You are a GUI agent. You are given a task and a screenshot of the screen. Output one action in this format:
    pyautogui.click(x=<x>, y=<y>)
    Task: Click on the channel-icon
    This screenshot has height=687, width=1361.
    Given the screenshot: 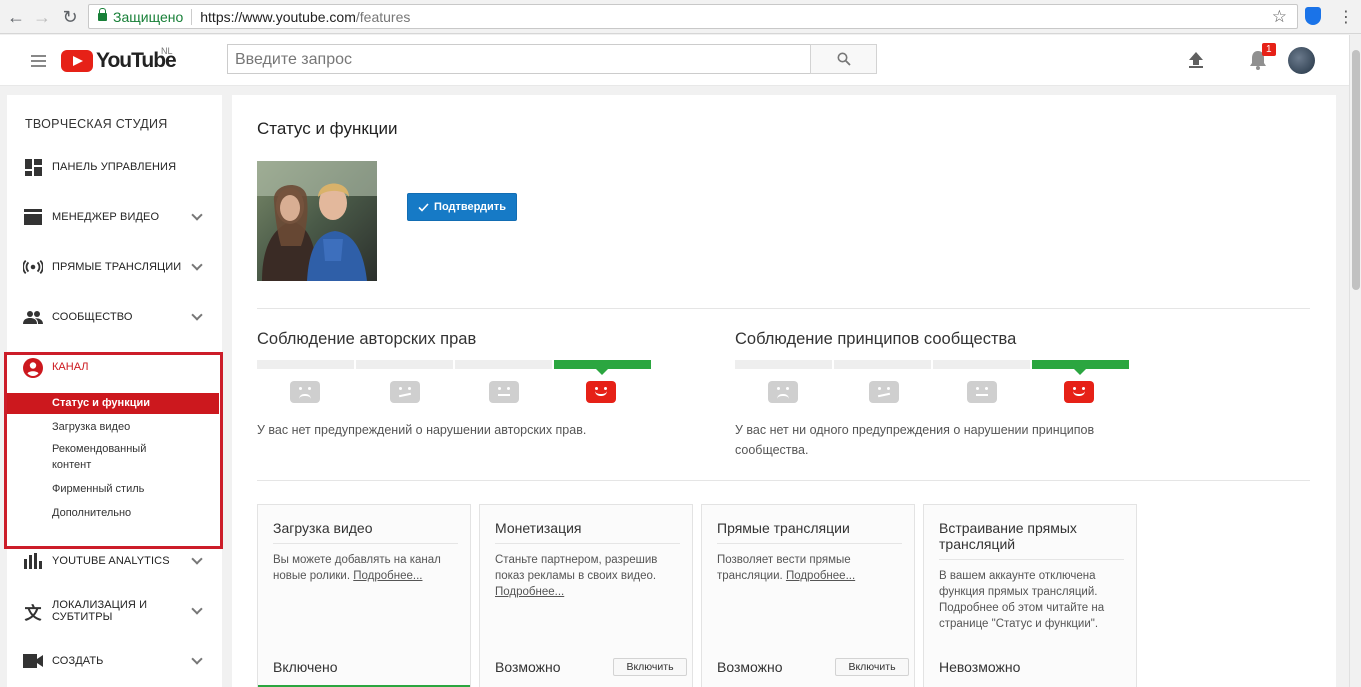 What is the action you would take?
    pyautogui.click(x=33, y=368)
    